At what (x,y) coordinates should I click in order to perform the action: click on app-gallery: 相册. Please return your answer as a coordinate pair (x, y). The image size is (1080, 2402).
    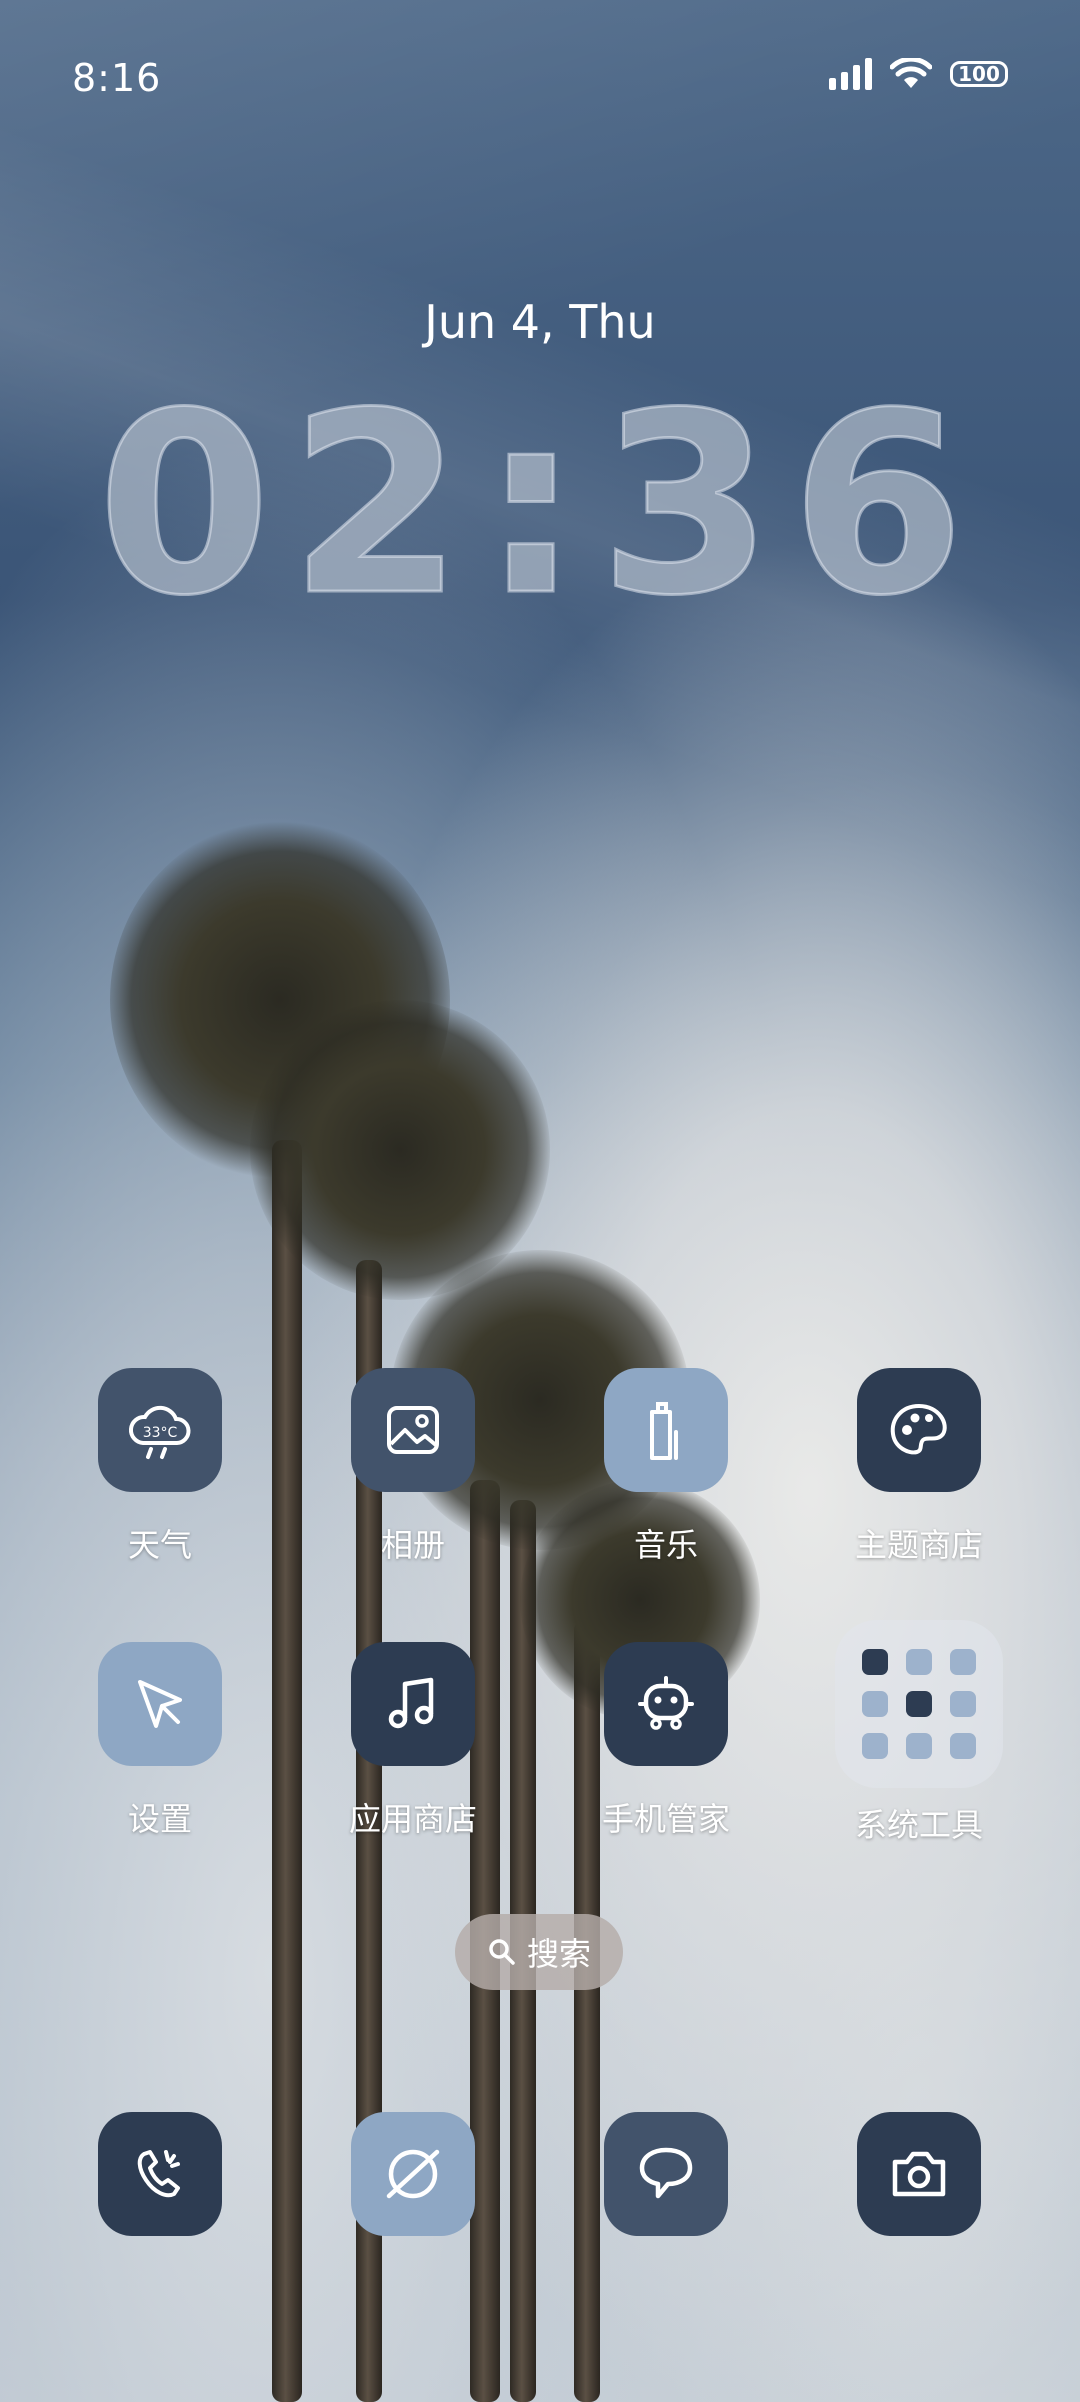
    Looking at the image, I should click on (413, 1467).